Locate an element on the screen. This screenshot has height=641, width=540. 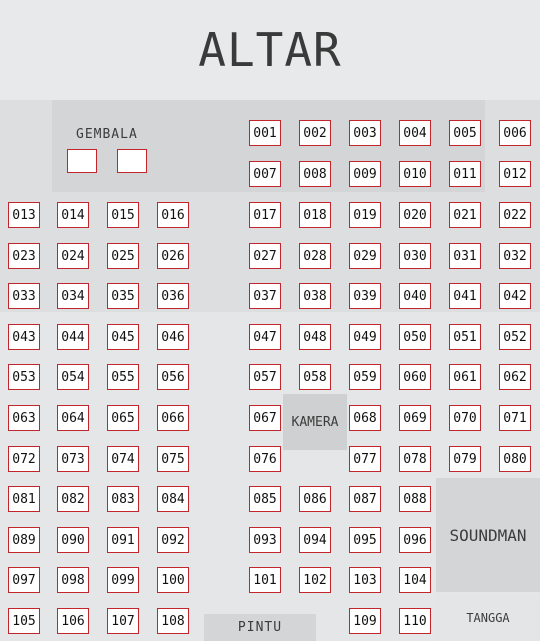
seat-105: 105 is located at coordinates (24, 621).